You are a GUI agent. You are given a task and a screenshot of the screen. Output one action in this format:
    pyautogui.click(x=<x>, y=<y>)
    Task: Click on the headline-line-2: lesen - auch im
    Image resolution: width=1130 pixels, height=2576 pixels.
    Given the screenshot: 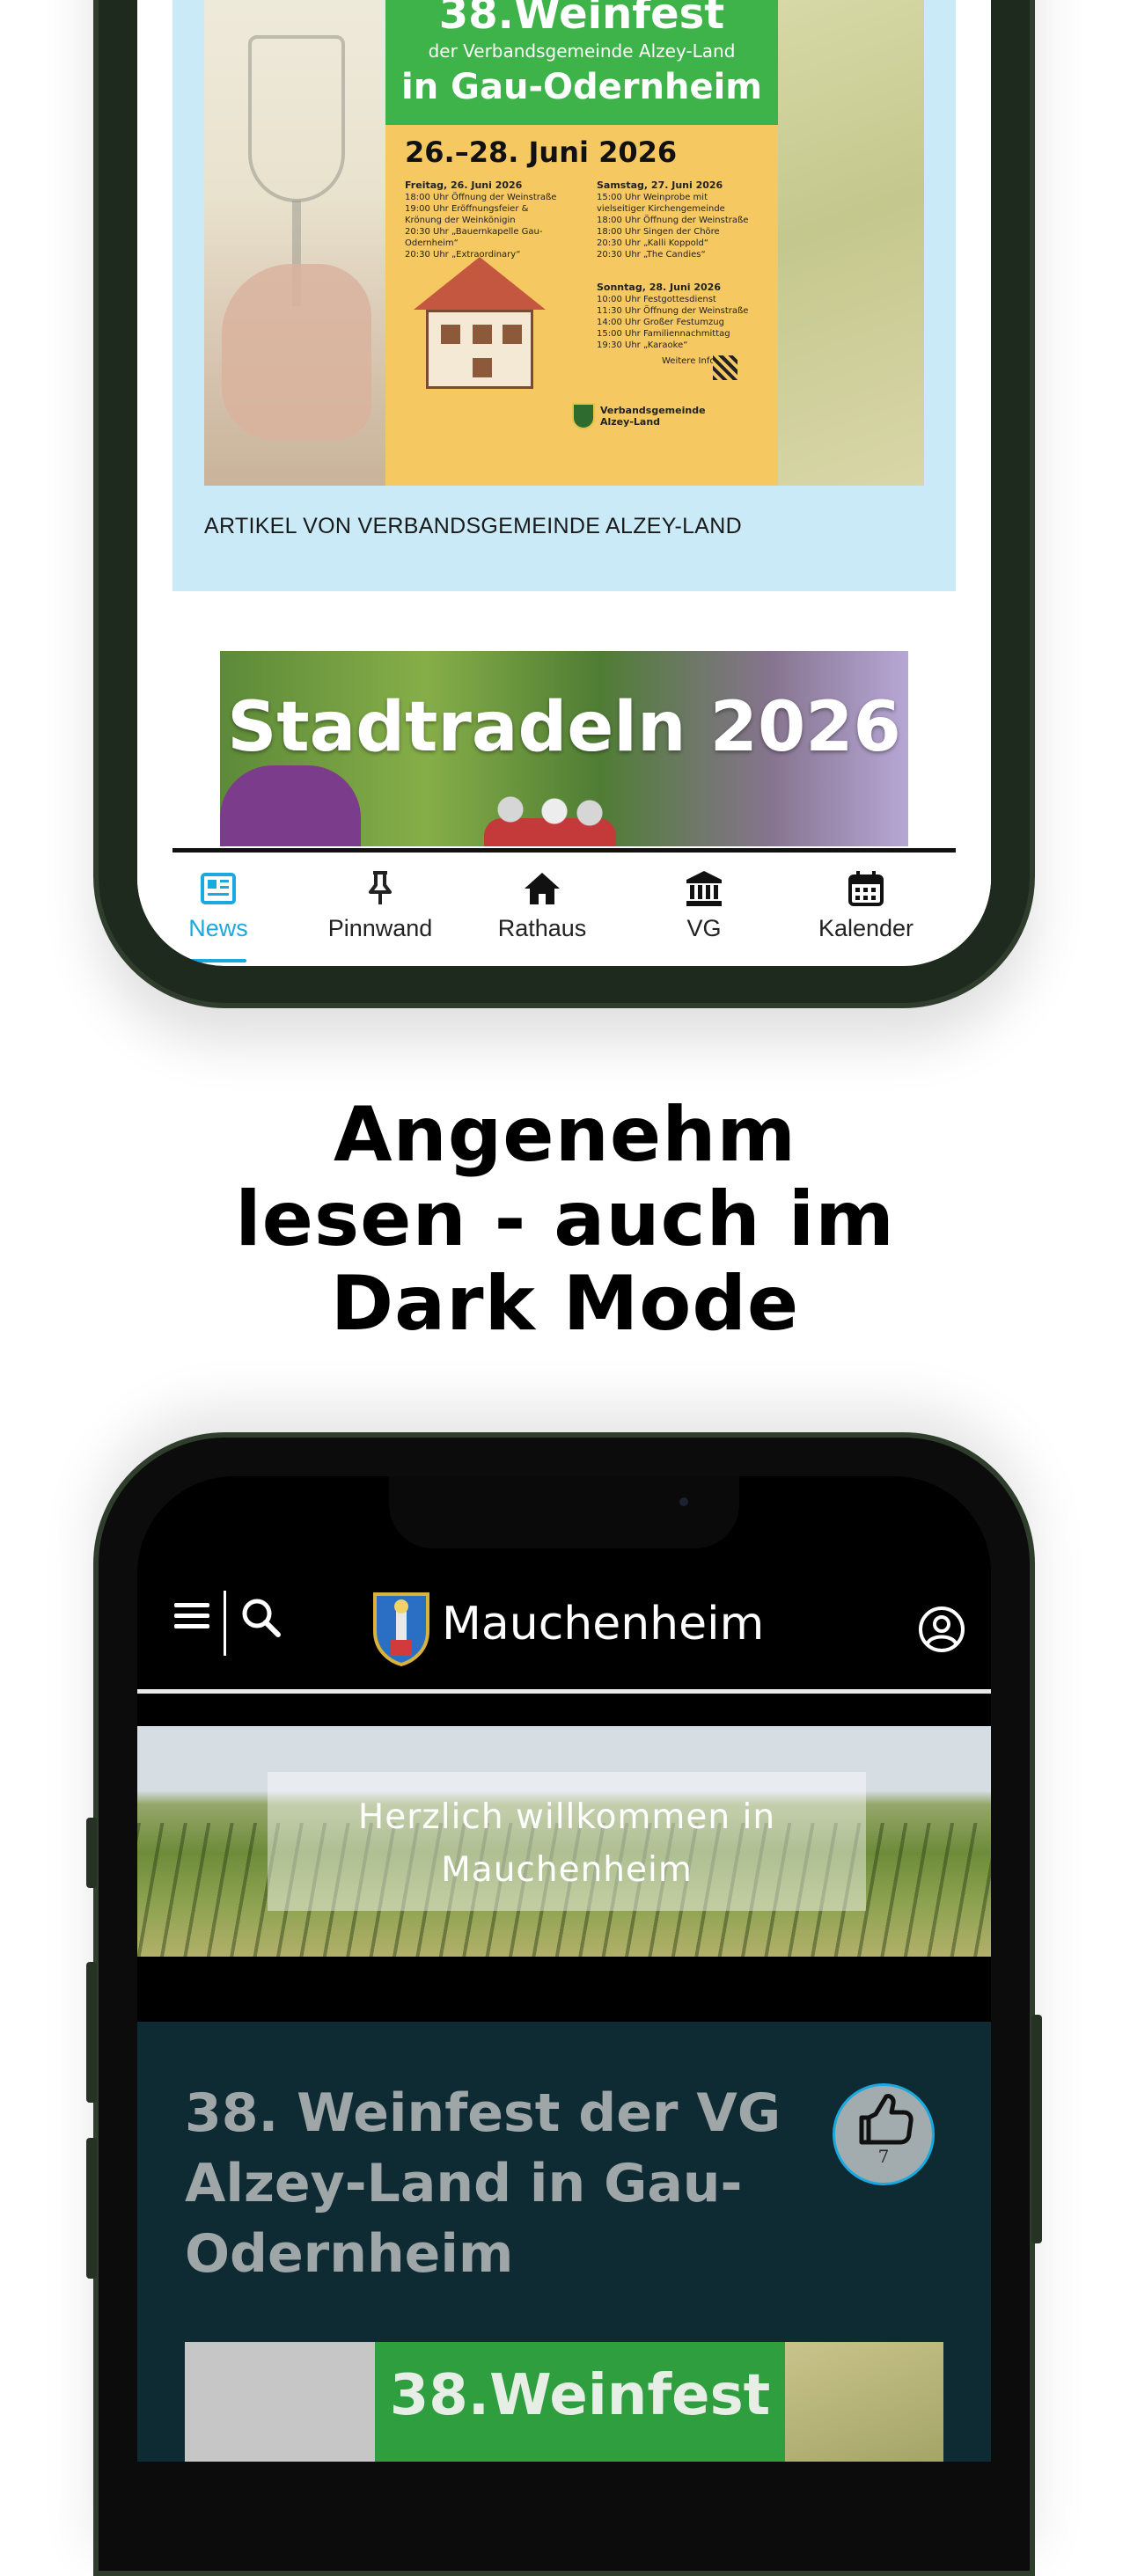 What is the action you would take?
    pyautogui.click(x=565, y=1219)
    